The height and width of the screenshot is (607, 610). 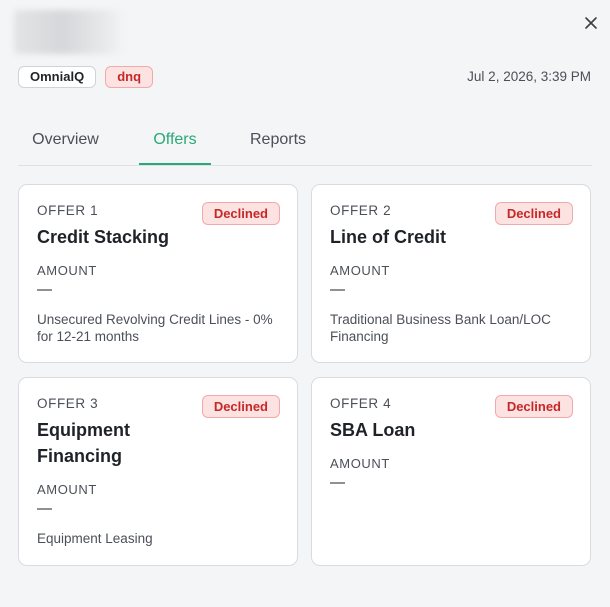 I want to click on offer-number: OFFER 3, so click(x=68, y=403).